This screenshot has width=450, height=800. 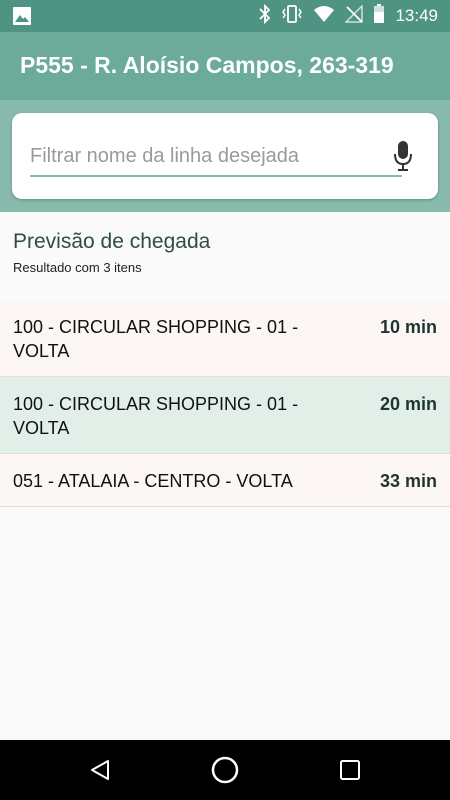 What do you see at coordinates (265, 16) in the screenshot?
I see `bluetooth-icon` at bounding box center [265, 16].